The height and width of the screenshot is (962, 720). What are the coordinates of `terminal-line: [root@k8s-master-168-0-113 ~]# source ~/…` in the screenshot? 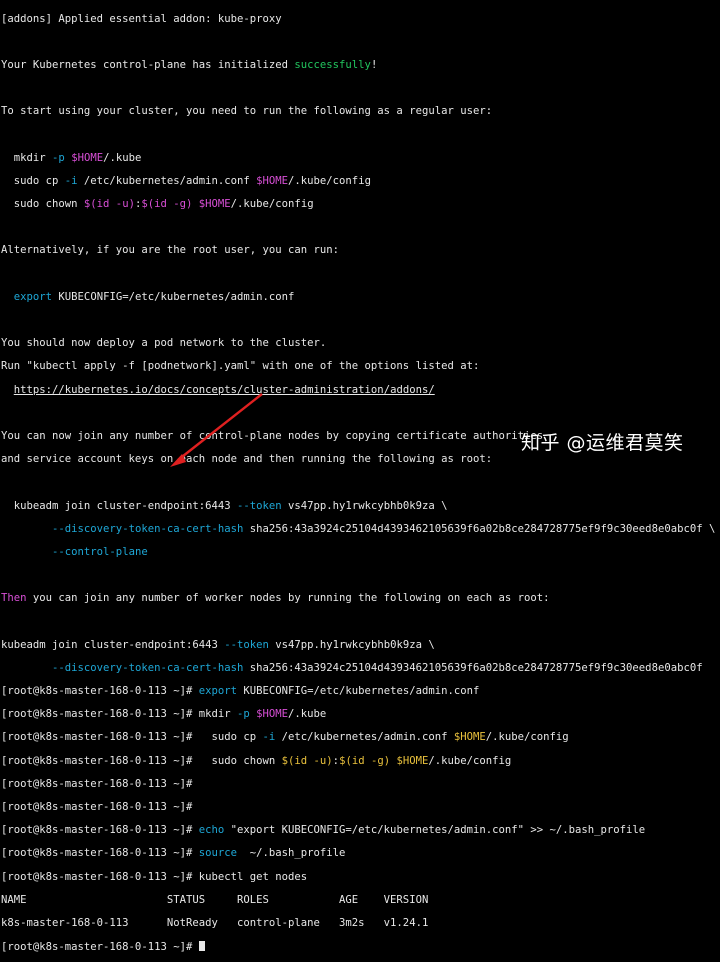 It's located at (173, 853).